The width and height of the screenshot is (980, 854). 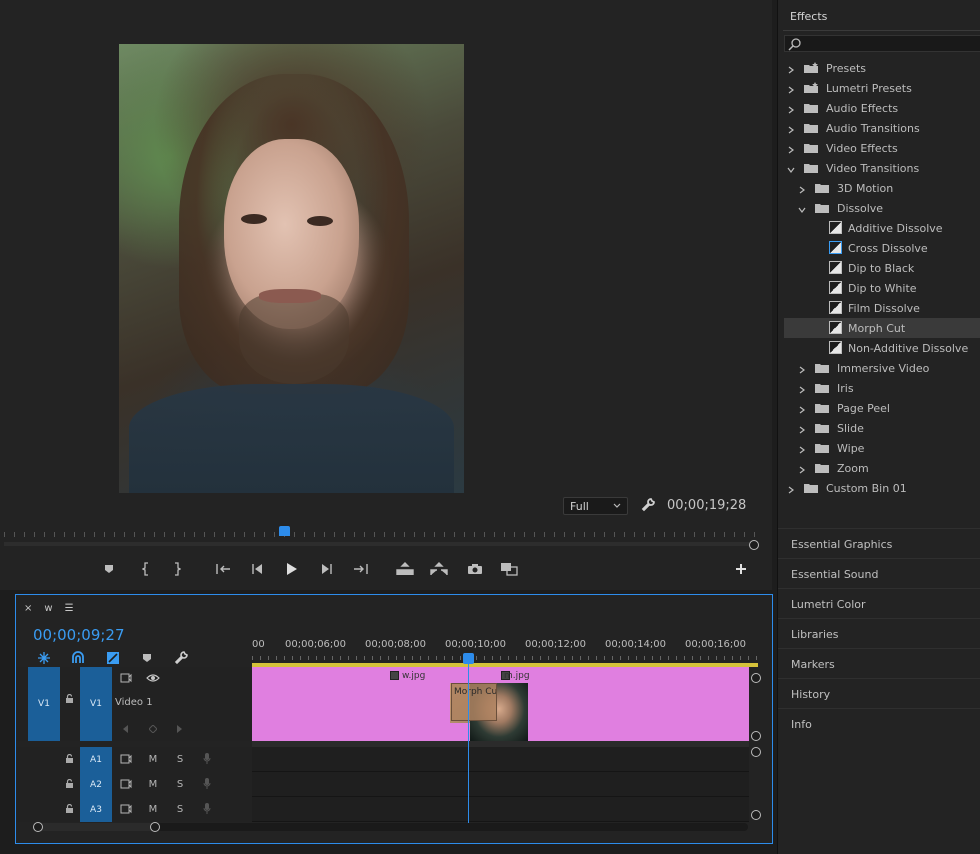 I want to click on morph-cut-transition: Morph Cut, so click(x=474, y=702).